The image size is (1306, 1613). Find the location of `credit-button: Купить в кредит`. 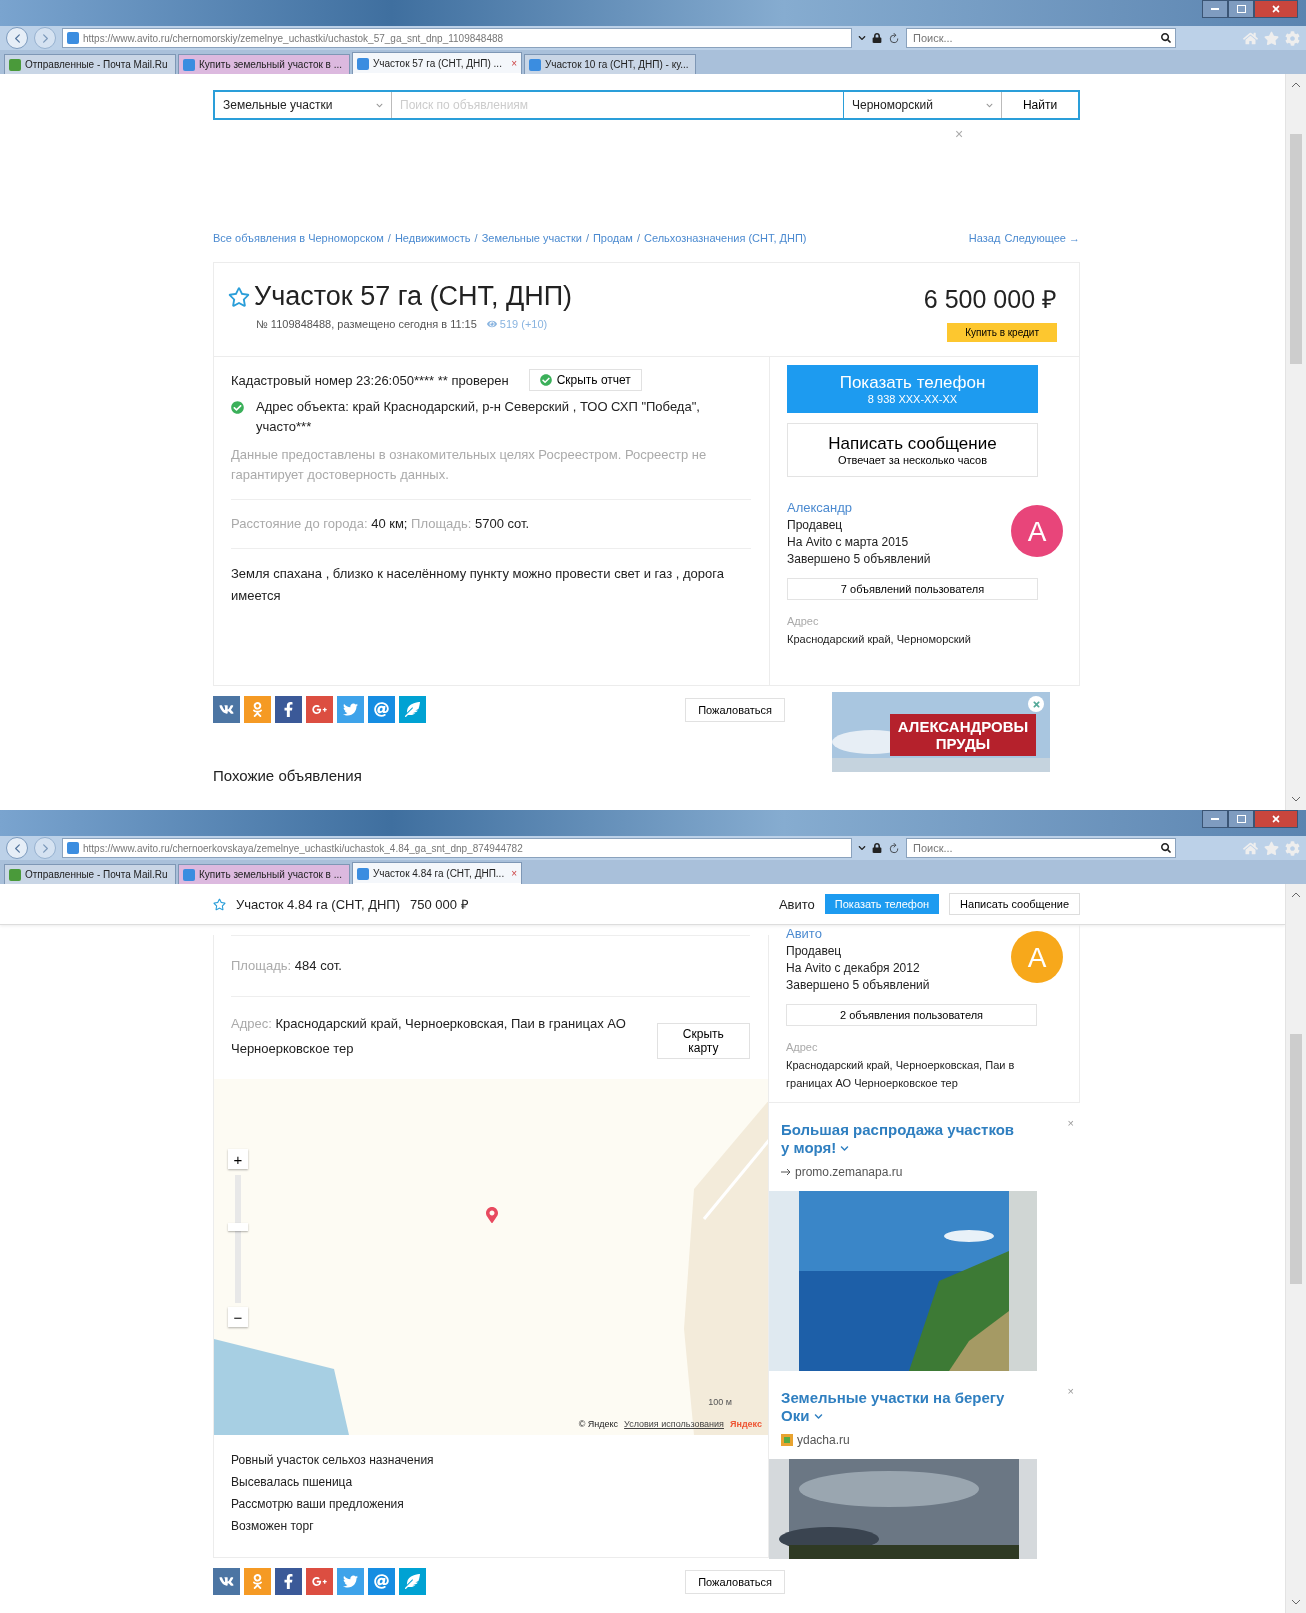

credit-button: Купить в кредит is located at coordinates (1002, 332).